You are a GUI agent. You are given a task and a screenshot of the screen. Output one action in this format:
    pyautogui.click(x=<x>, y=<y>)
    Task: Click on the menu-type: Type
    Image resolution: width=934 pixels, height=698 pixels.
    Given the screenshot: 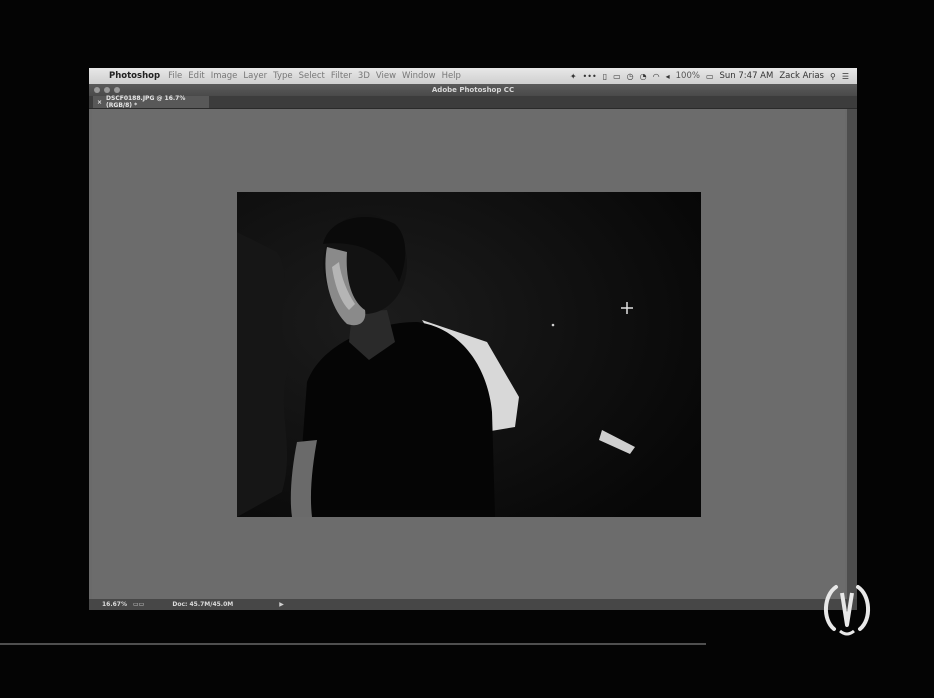 What is the action you would take?
    pyautogui.click(x=286, y=76)
    